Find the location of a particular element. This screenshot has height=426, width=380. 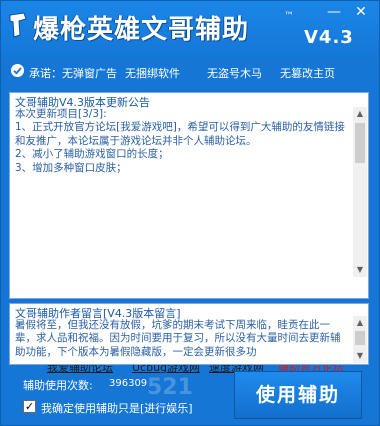

close-button: ✕ is located at coordinates (361, 12).